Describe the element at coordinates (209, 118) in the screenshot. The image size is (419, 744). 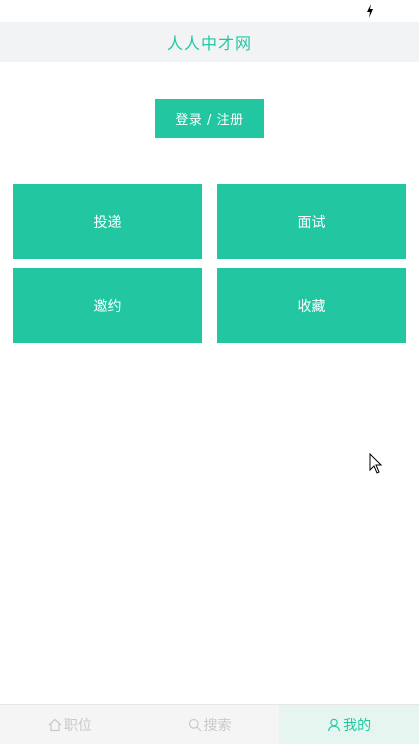
I see `login-register-button: 登录 / 注册` at that location.